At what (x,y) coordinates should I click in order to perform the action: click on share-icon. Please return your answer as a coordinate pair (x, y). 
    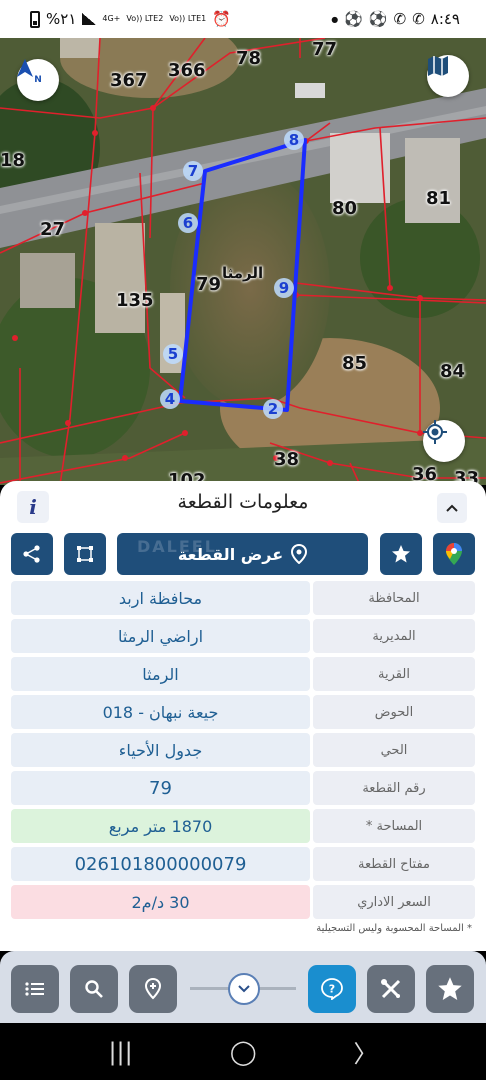
    Looking at the image, I should click on (31, 554).